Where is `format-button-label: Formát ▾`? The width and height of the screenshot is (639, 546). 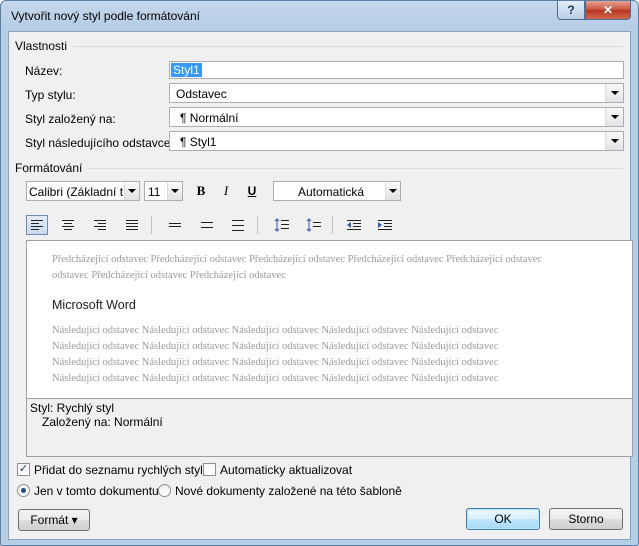 format-button-label: Formát ▾ is located at coordinates (54, 520).